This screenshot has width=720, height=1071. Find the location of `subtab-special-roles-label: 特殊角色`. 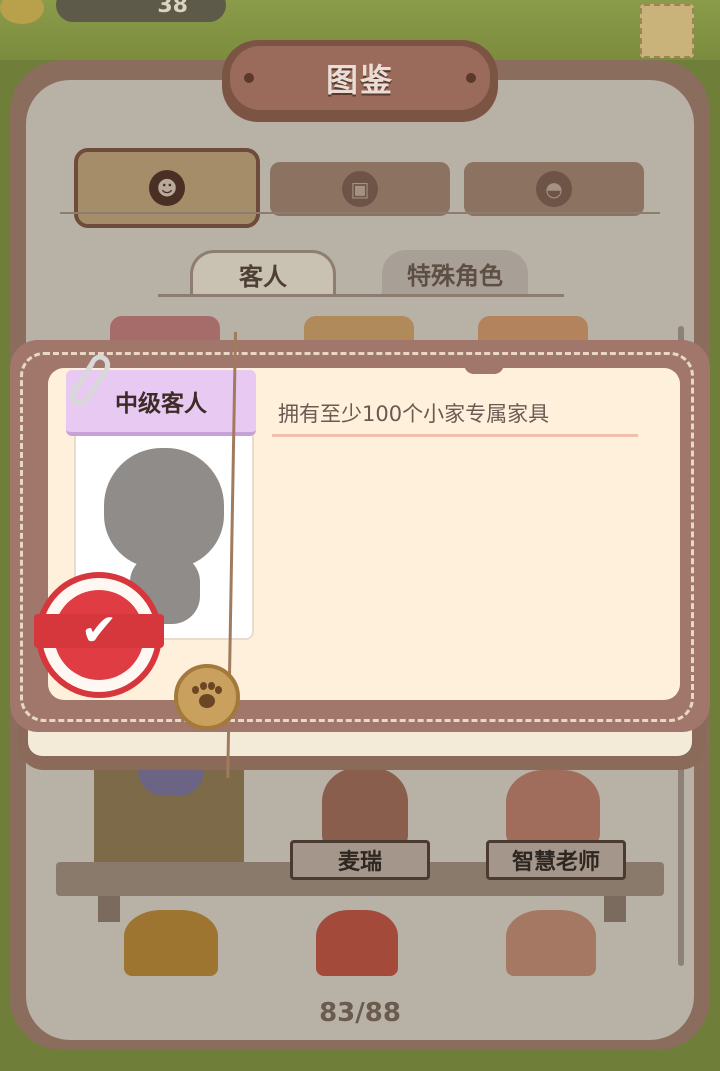

subtab-special-roles-label: 特殊角色 is located at coordinates (455, 275).